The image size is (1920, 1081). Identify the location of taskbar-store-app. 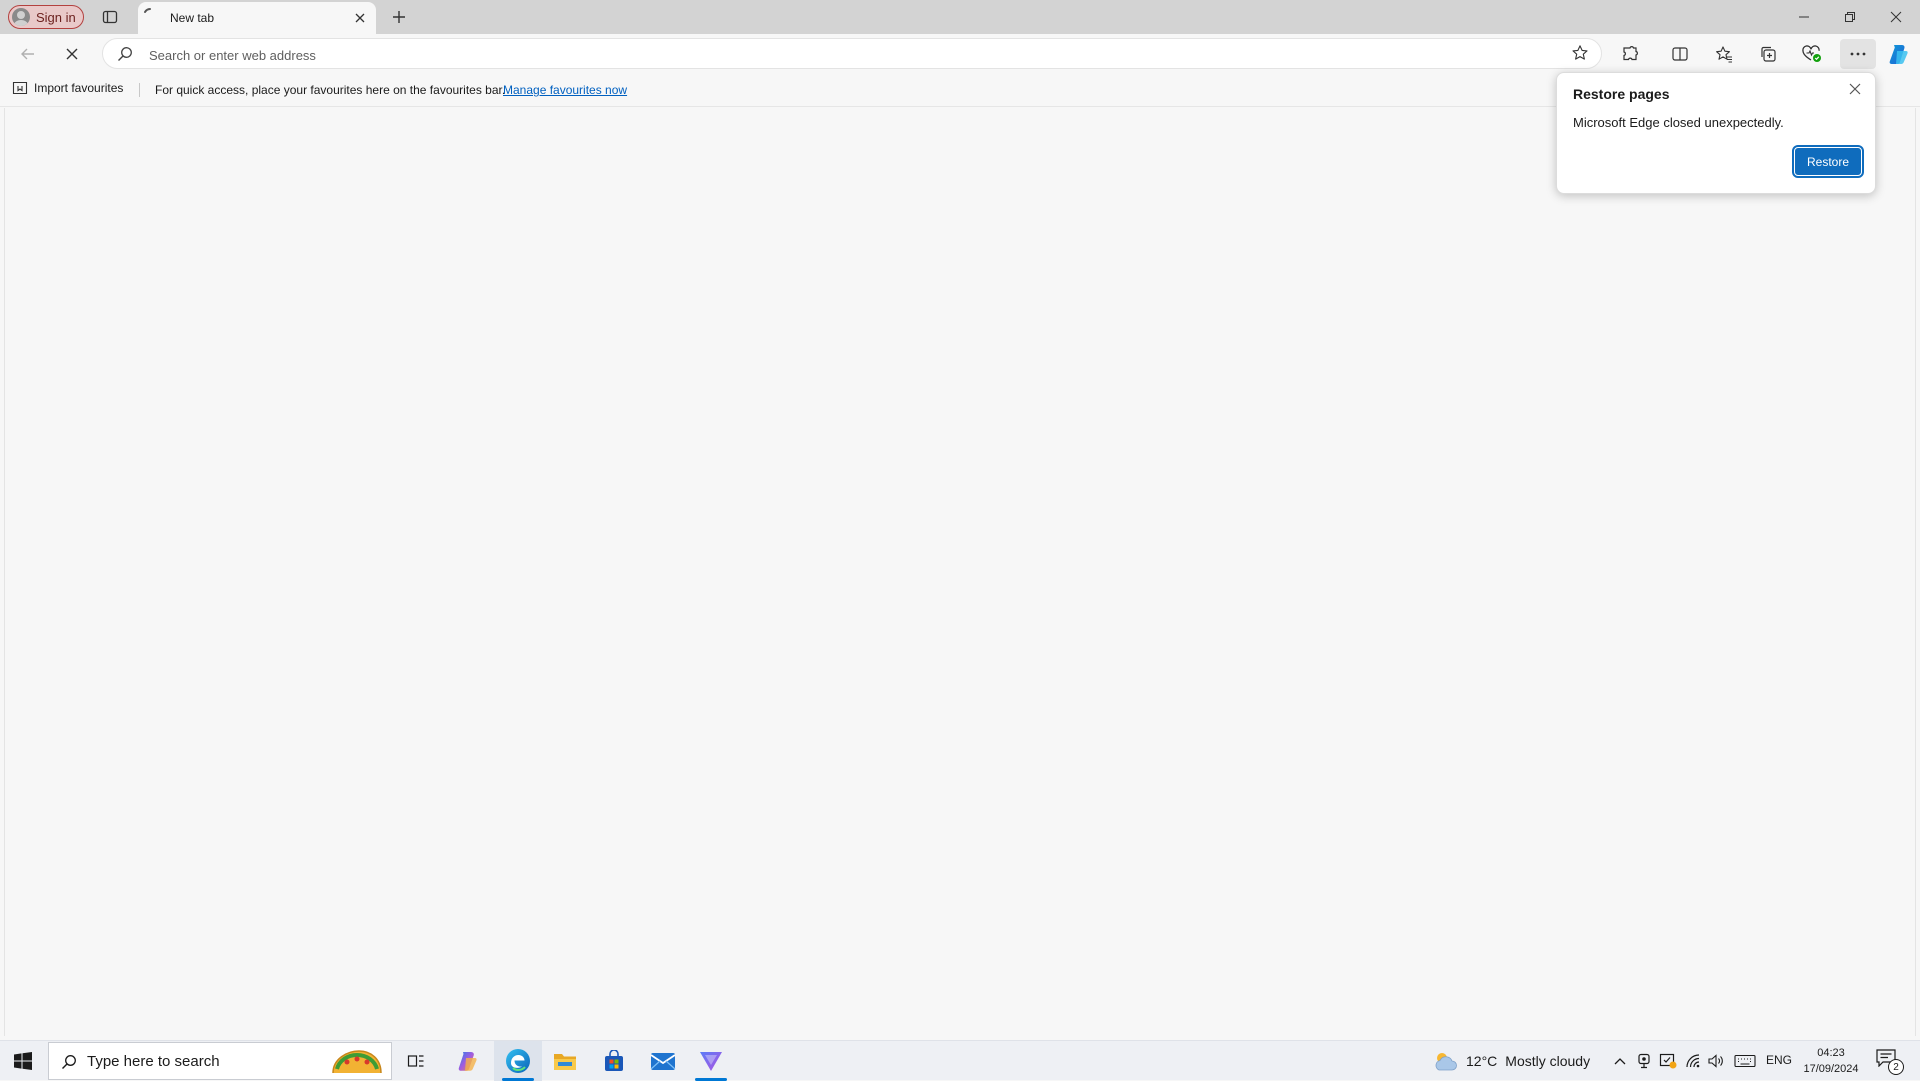
(614, 1061).